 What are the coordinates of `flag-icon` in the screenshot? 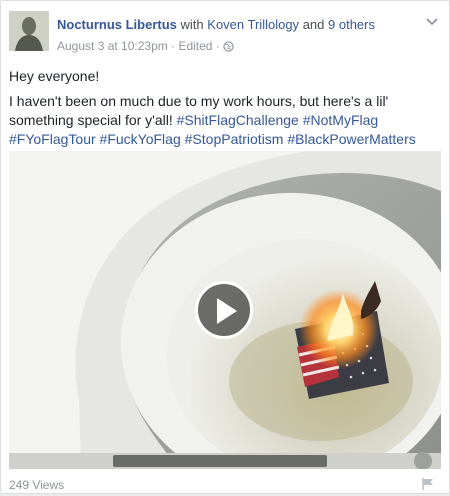 It's located at (428, 484).